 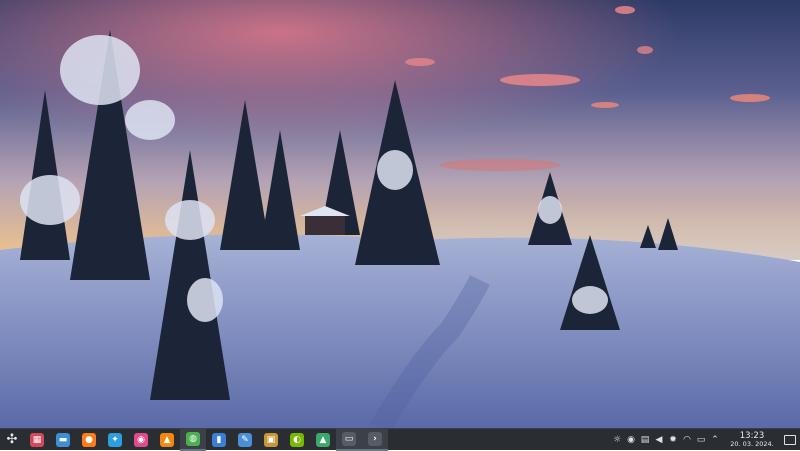 I want to click on terminal-b-icon: ›, so click(x=375, y=438).